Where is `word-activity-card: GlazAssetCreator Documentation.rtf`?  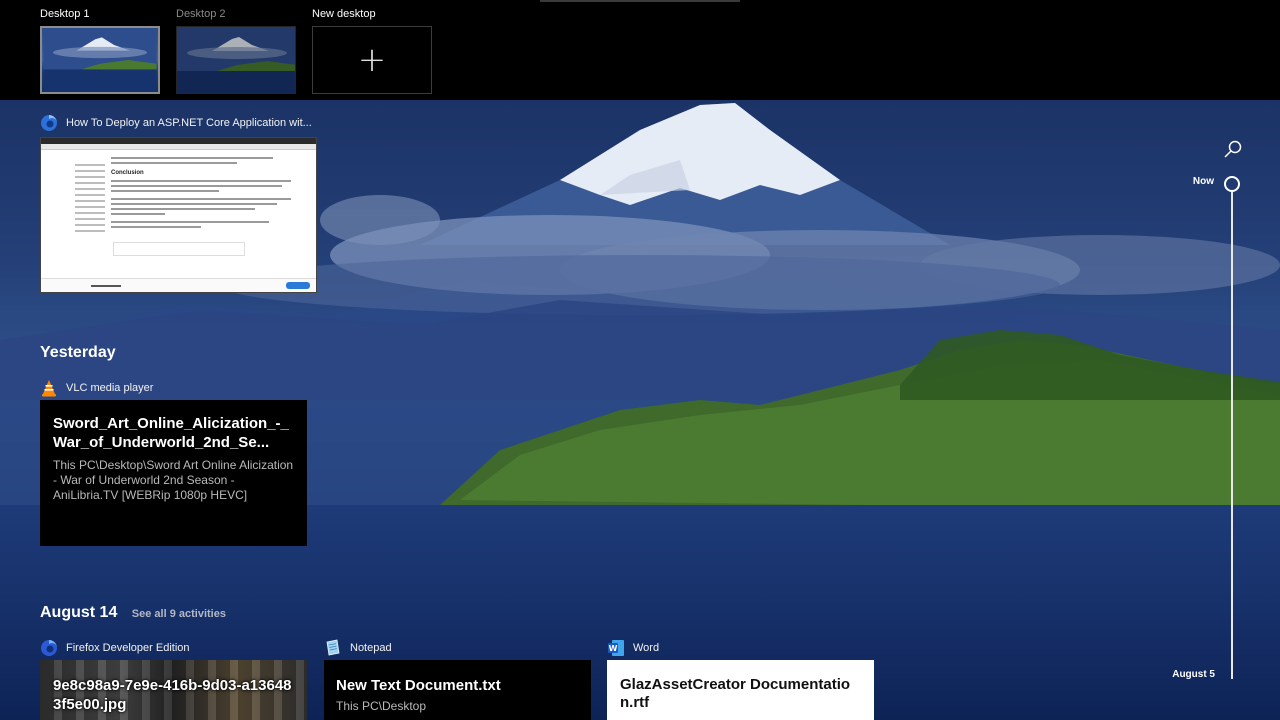
word-activity-card: GlazAssetCreator Documentation.rtf is located at coordinates (740, 690).